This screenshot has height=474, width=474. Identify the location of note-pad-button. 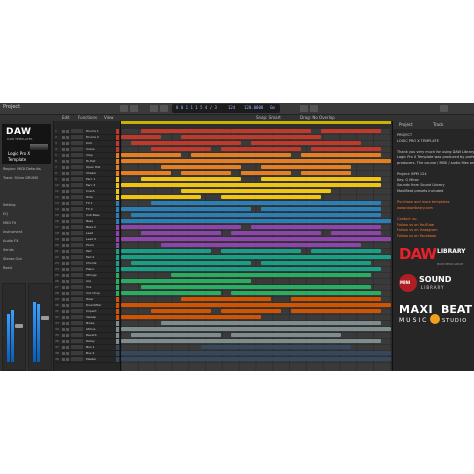
(444, 108).